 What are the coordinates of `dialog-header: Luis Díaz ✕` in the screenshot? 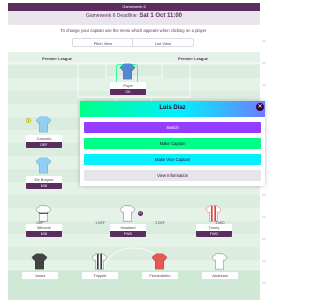 It's located at (172, 109).